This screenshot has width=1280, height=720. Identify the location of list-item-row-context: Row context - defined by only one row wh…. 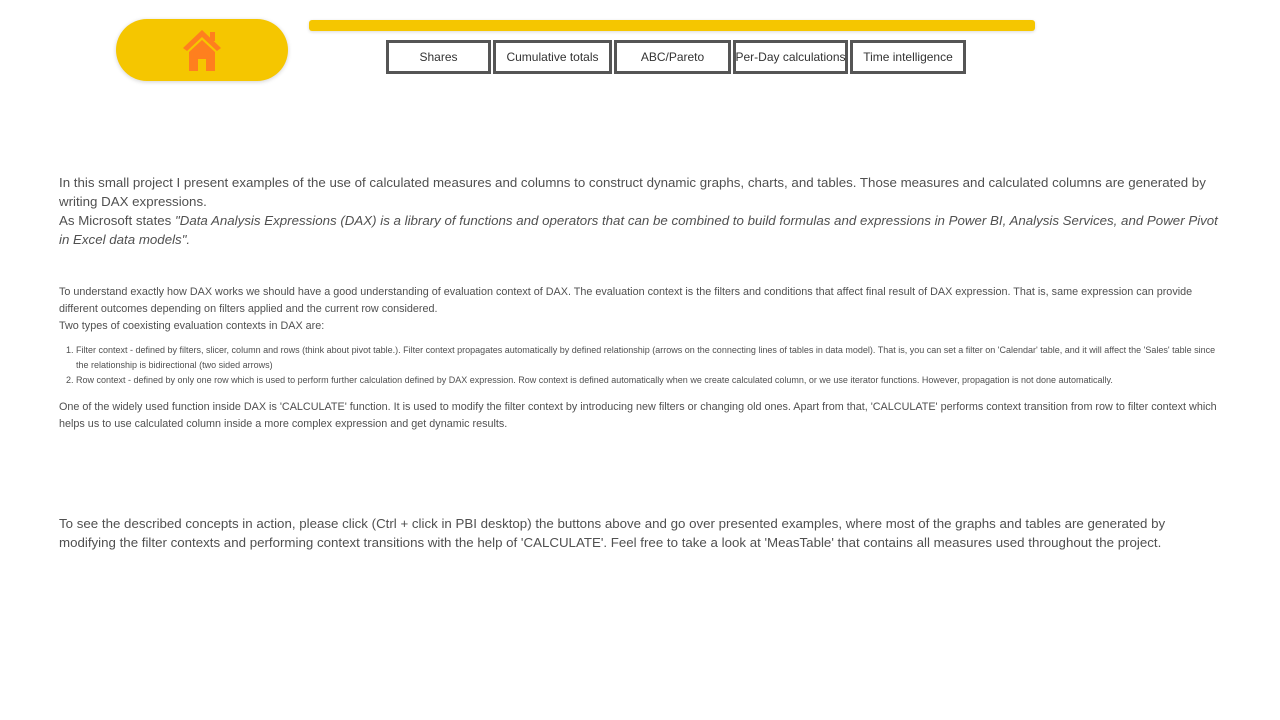
(650, 380).